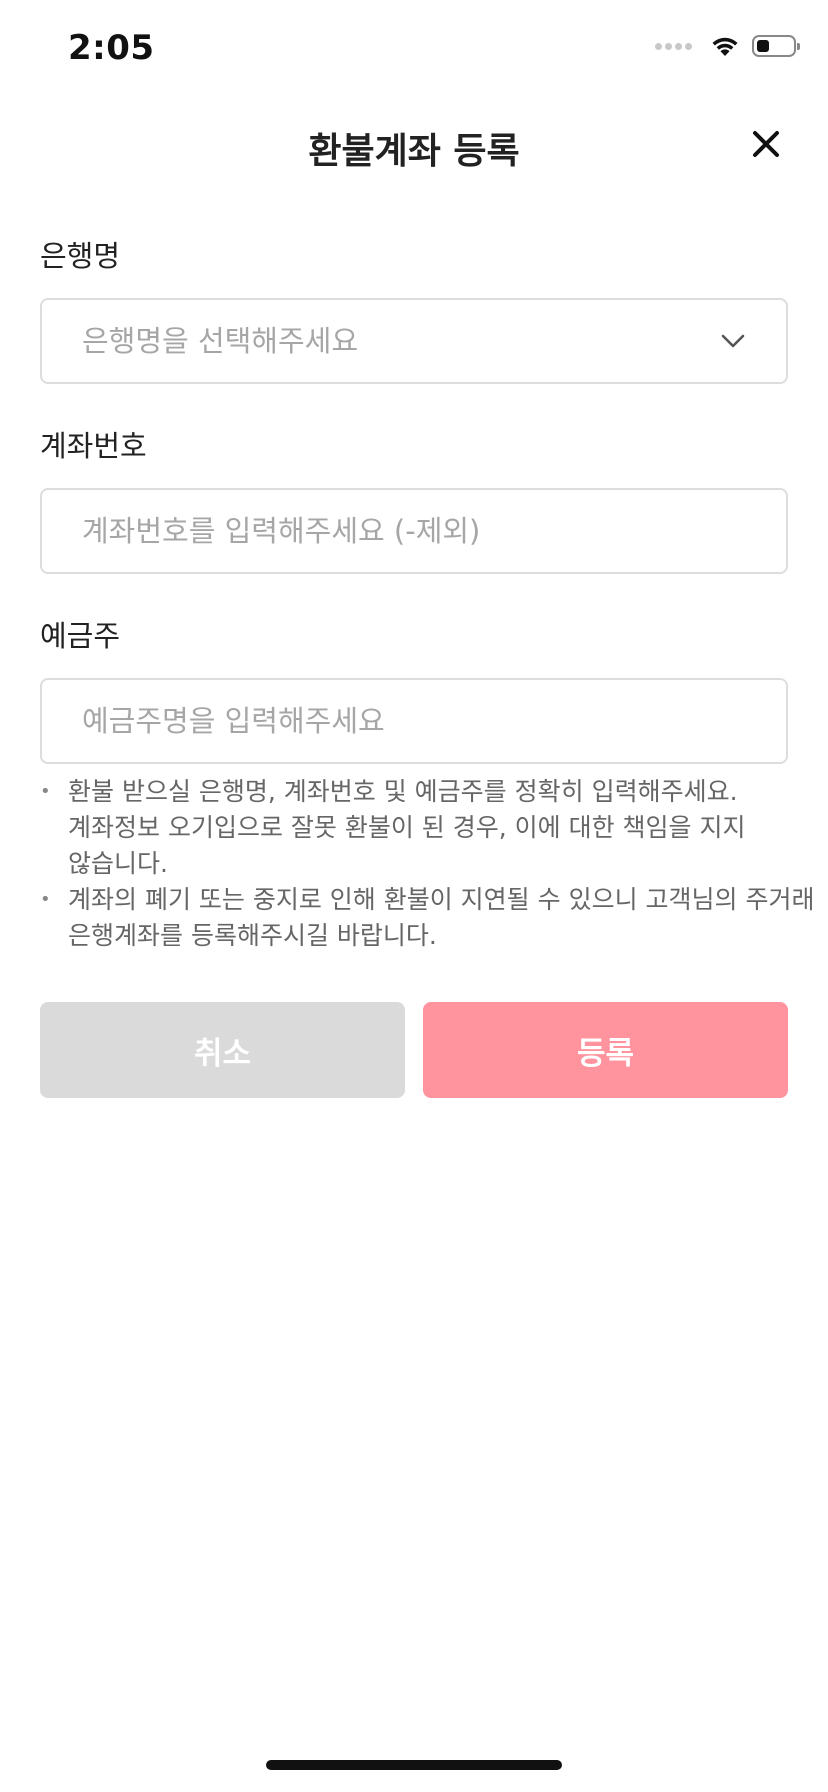  What do you see at coordinates (414, 341) in the screenshot?
I see `bank-select: 은행명을 선택해주세요` at bounding box center [414, 341].